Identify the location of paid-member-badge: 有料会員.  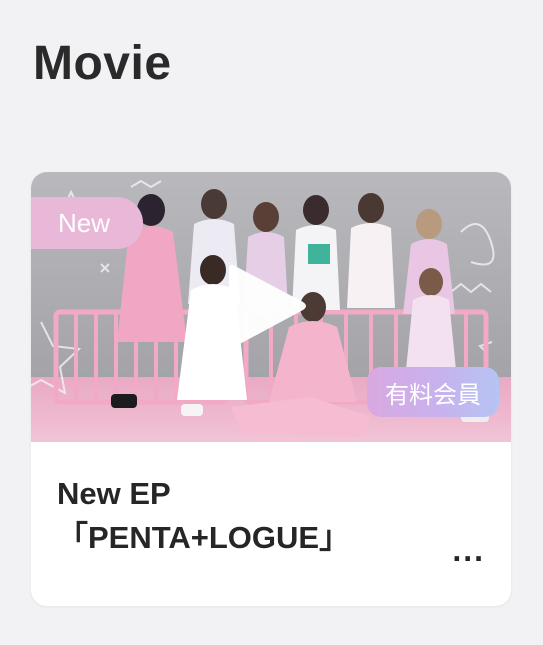
(433, 392).